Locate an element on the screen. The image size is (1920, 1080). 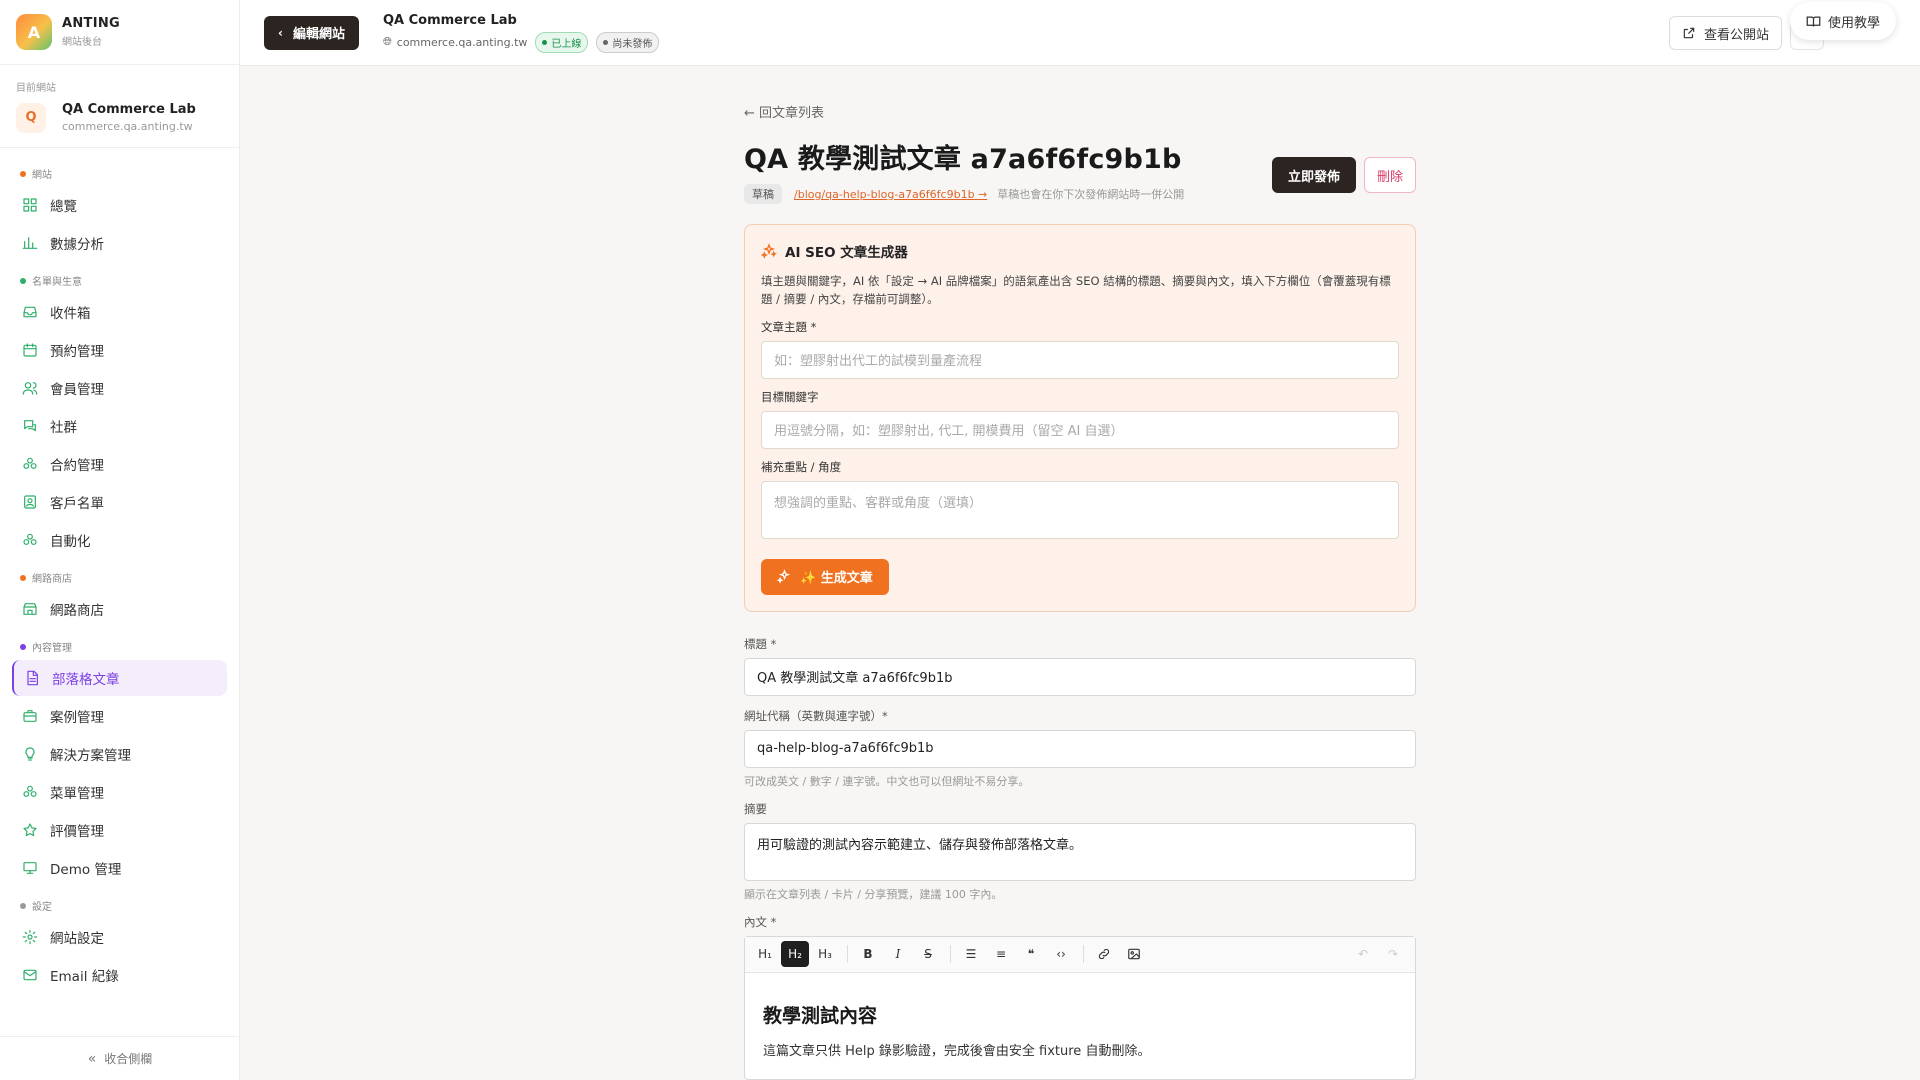
delete-button: 刪除 is located at coordinates (1389, 175).